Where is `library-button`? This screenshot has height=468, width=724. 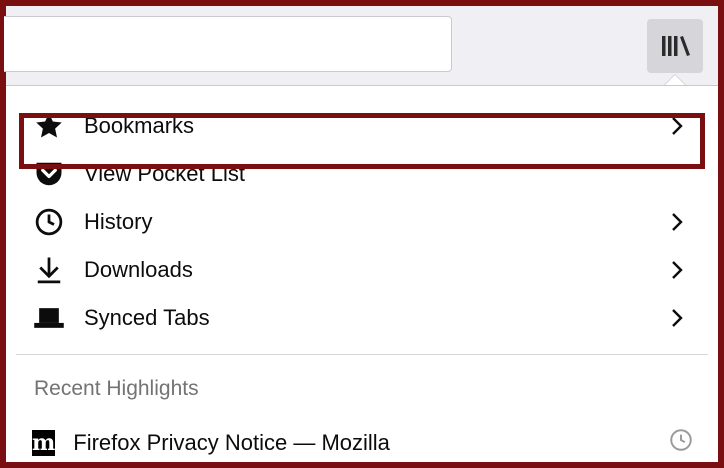 library-button is located at coordinates (675, 46).